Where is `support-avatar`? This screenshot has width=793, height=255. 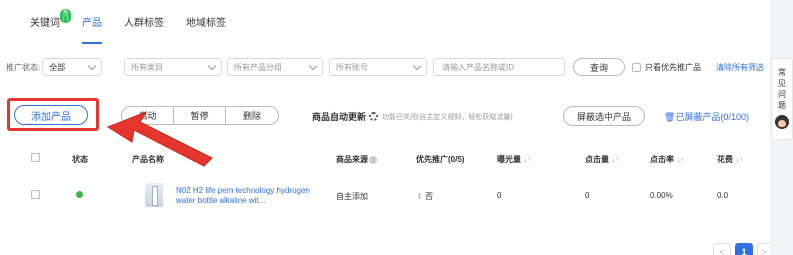
support-avatar is located at coordinates (782, 122).